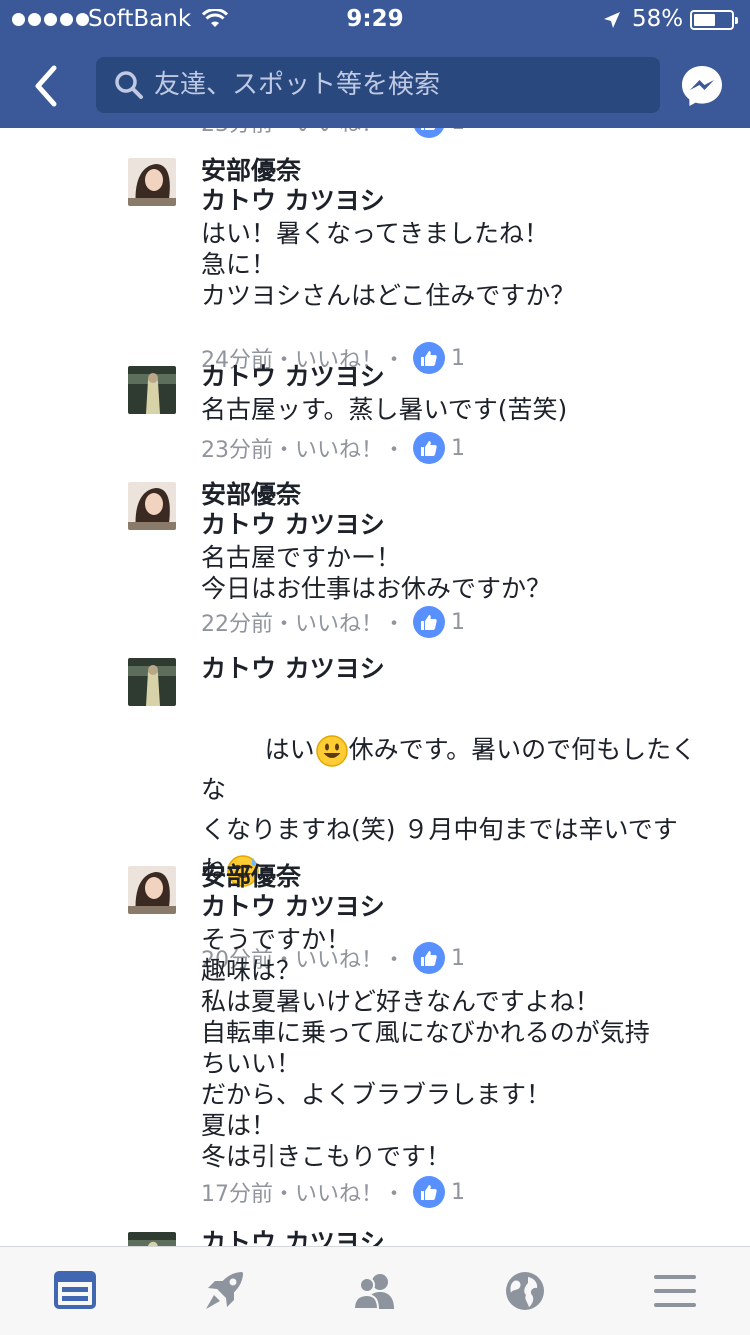 The image size is (750, 1335). Describe the element at coordinates (237, 448) in the screenshot. I see `comment-time: 23分前` at that location.